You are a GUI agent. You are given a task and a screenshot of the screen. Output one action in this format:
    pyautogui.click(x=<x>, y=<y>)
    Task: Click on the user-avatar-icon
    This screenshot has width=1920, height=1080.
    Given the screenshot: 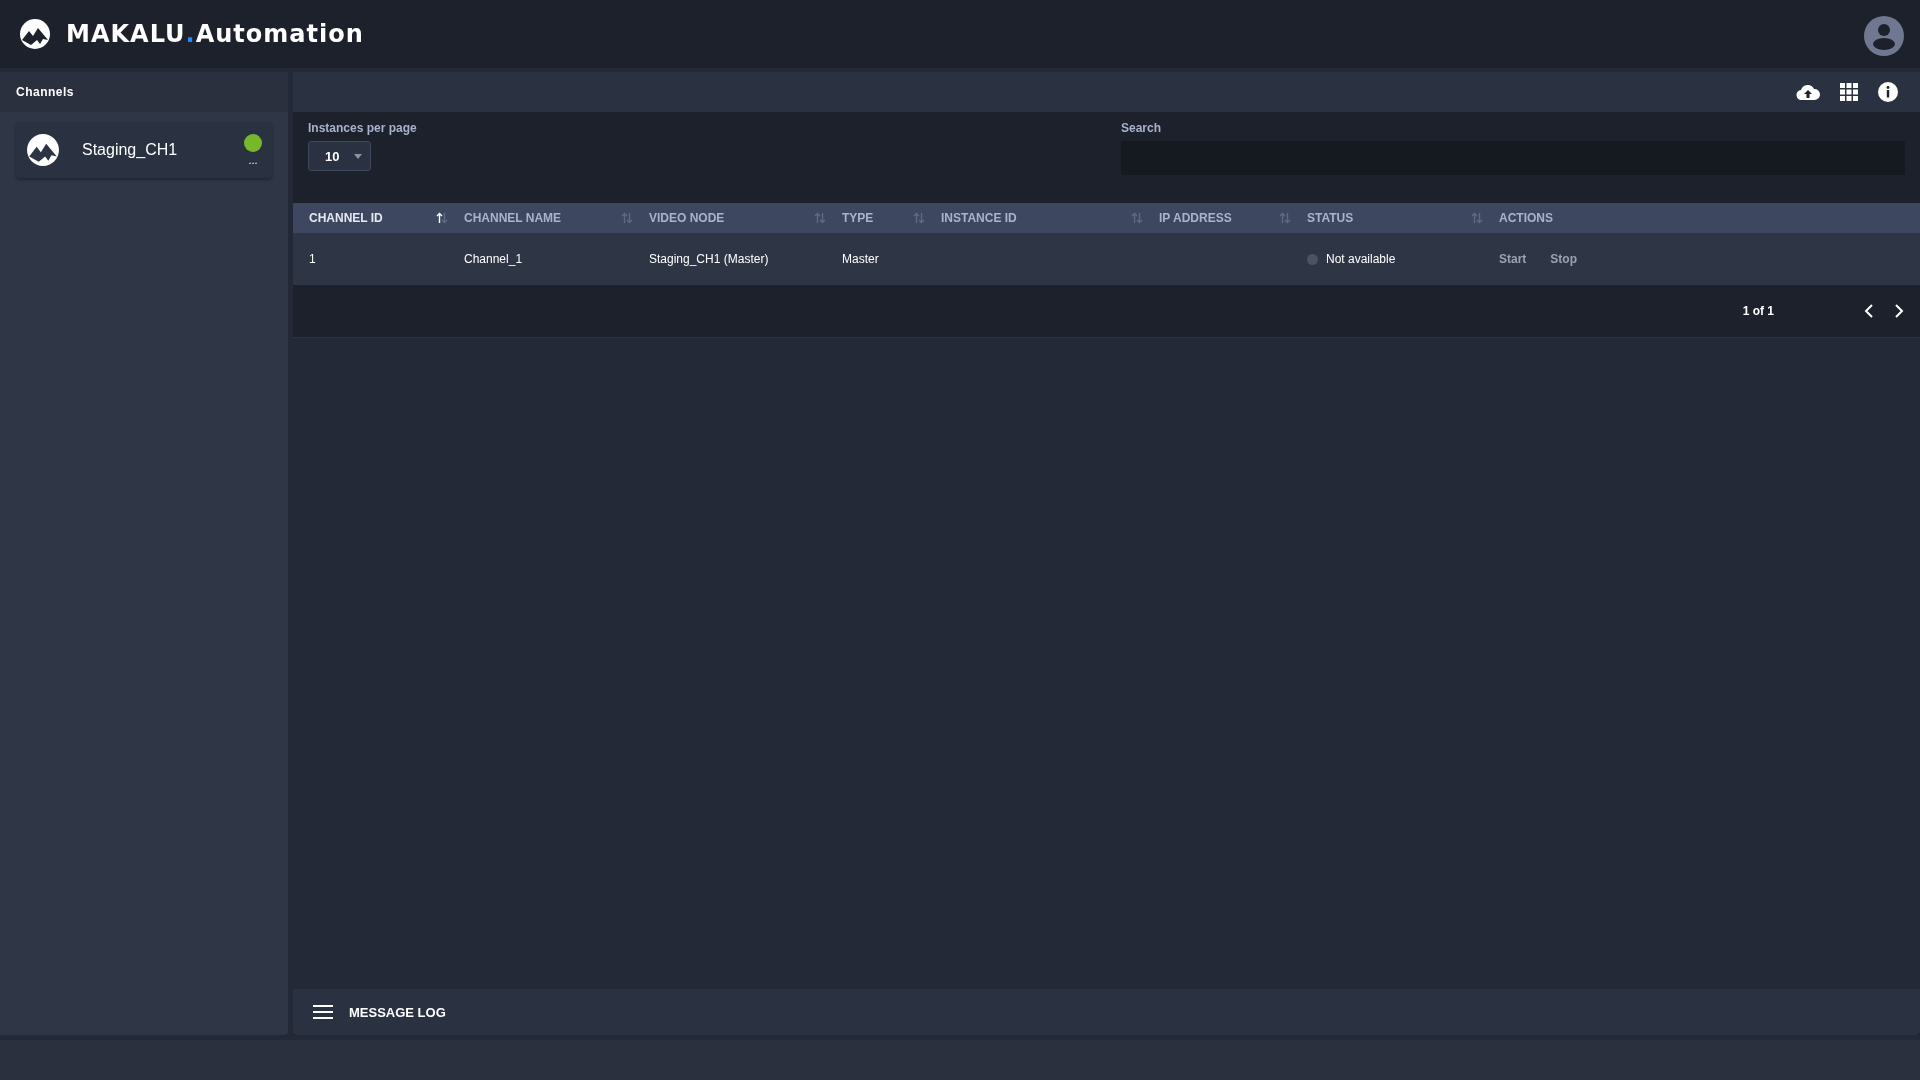 What is the action you would take?
    pyautogui.click(x=1884, y=36)
    